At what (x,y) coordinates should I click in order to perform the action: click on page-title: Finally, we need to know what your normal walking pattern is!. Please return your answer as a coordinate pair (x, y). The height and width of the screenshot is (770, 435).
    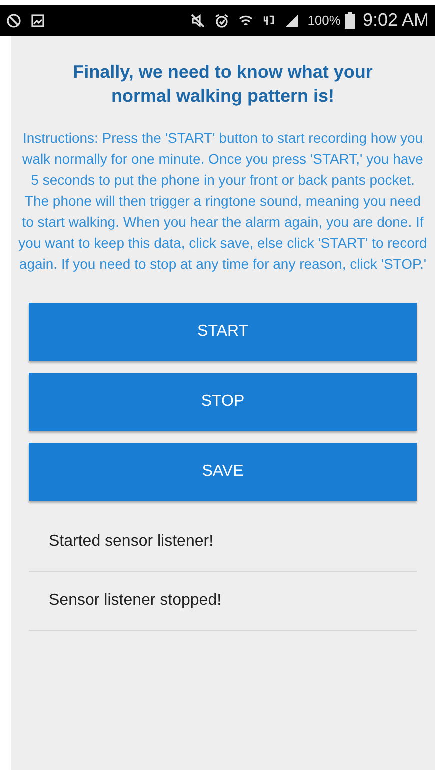
    Looking at the image, I should click on (223, 84).